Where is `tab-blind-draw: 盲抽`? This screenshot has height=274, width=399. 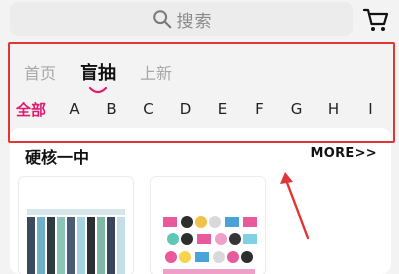
tab-blind-draw: 盲抽 is located at coordinates (98, 76).